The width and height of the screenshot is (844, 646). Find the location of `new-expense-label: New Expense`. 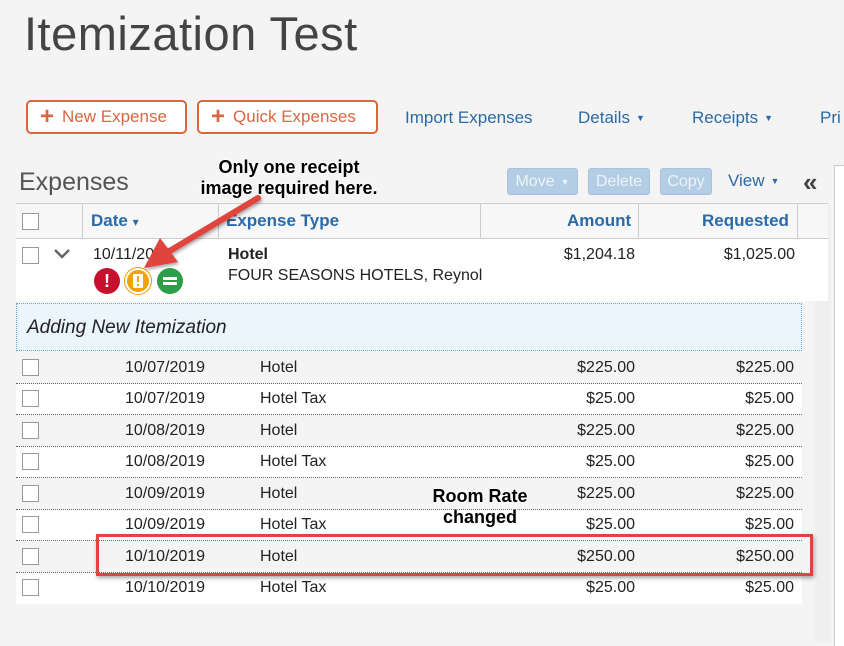

new-expense-label: New Expense is located at coordinates (114, 116).